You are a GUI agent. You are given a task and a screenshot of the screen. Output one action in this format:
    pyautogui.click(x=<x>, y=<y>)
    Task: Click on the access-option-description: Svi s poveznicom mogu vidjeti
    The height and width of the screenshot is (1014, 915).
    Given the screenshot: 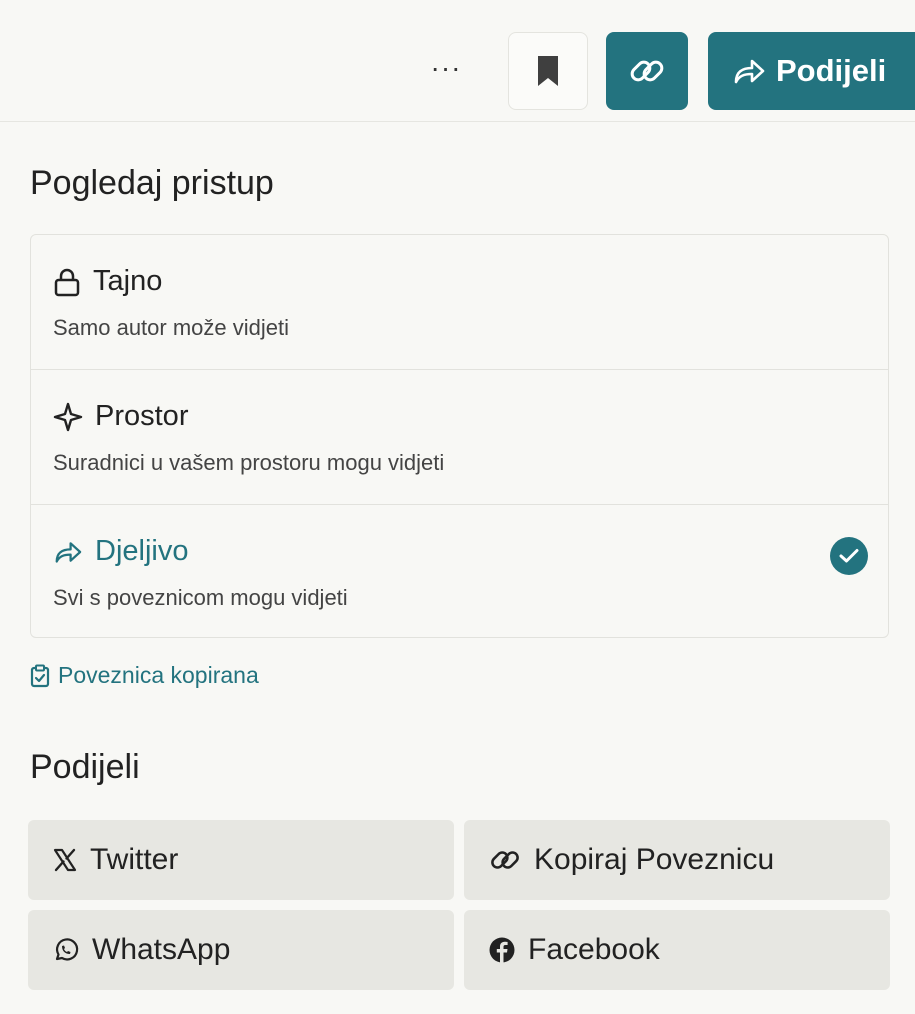 What is the action you would take?
    pyautogui.click(x=200, y=597)
    